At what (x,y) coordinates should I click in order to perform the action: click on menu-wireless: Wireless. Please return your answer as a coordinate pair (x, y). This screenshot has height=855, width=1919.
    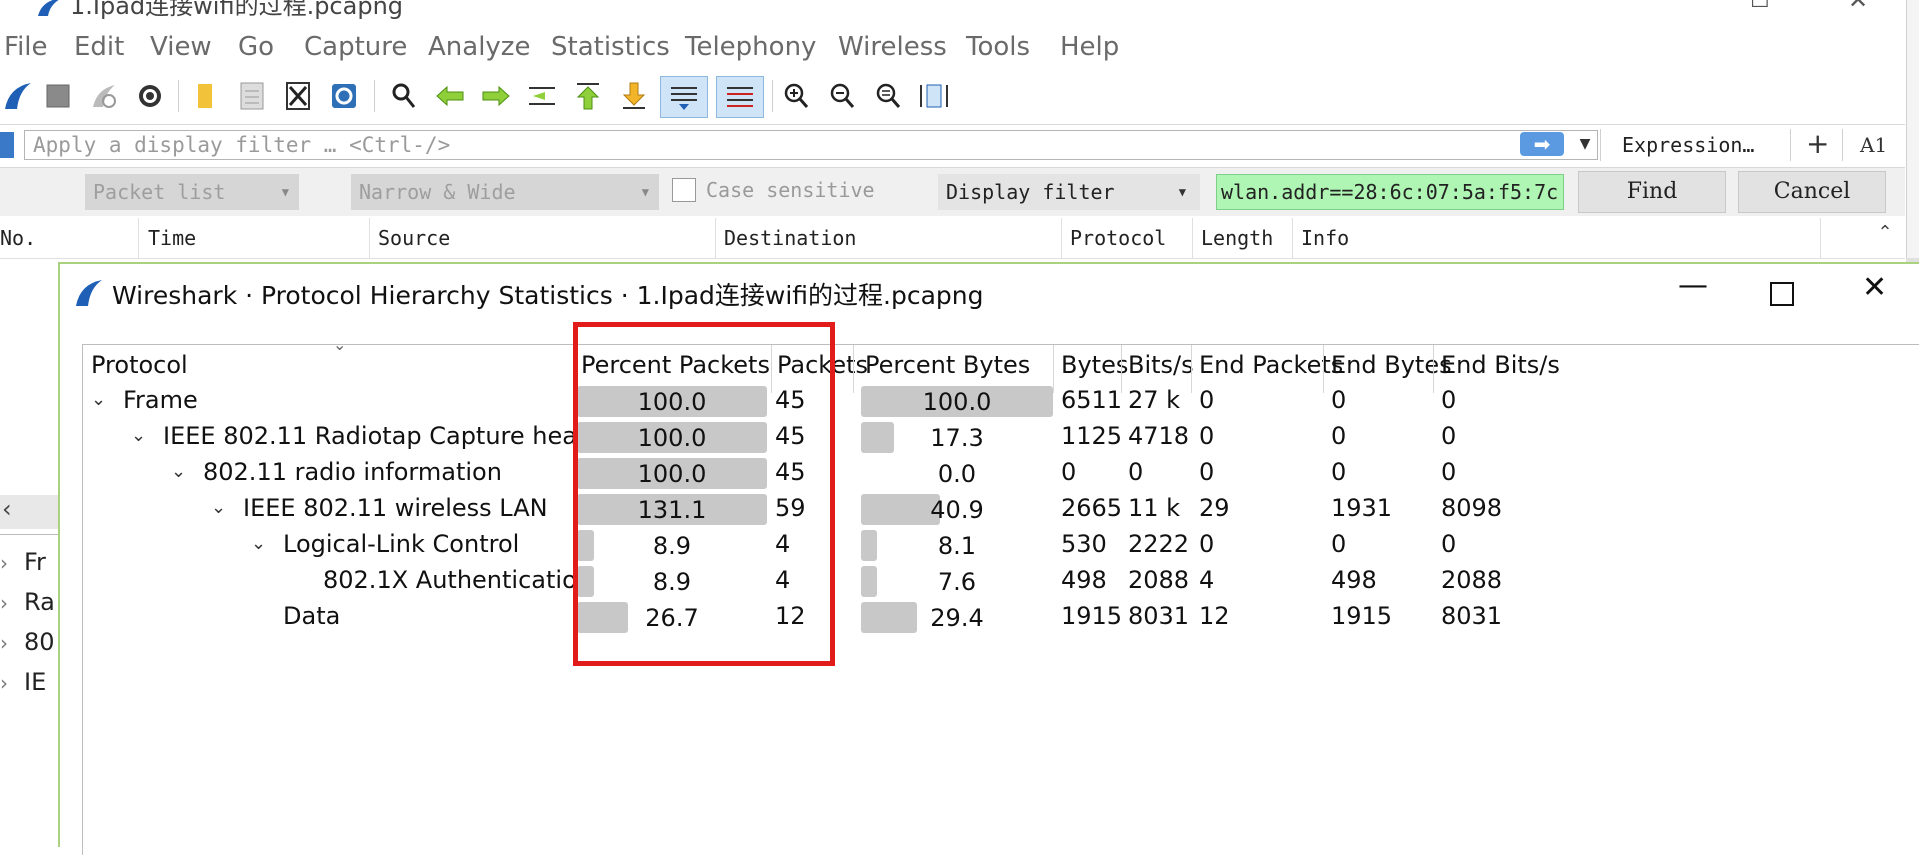
    Looking at the image, I should click on (892, 47).